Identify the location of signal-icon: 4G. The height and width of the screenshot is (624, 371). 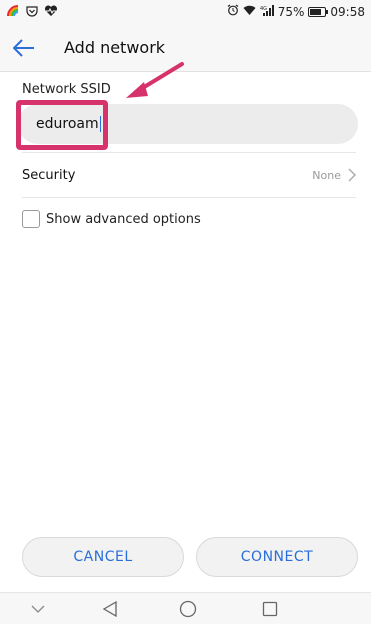
(267, 11).